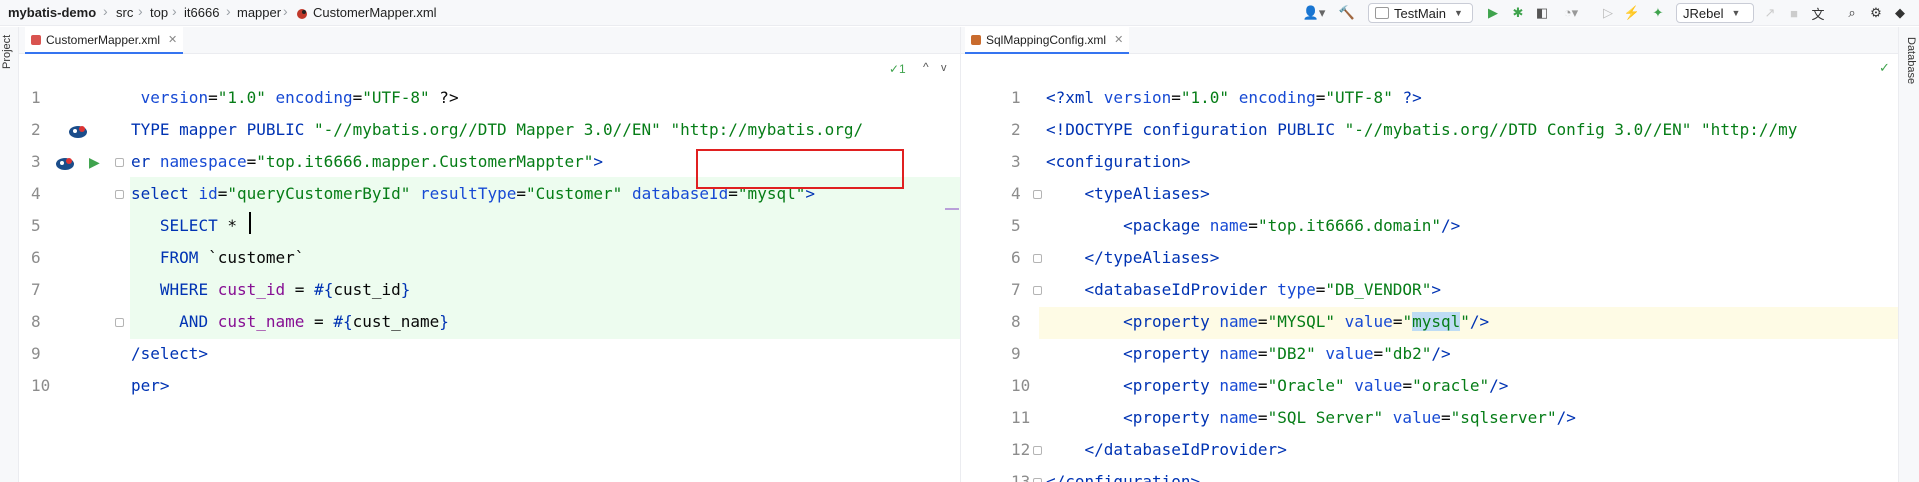 The width and height of the screenshot is (1919, 482). I want to click on tab-customermapper: CustomerMapper.xml ✕, so click(104, 40).